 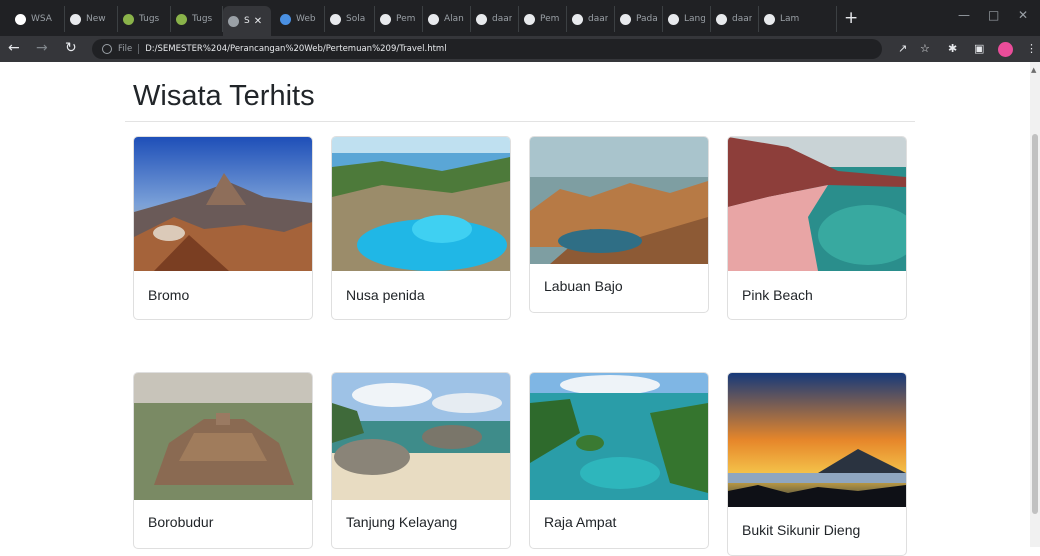 I want to click on tanjung-kelayang-photo, so click(x=421, y=436).